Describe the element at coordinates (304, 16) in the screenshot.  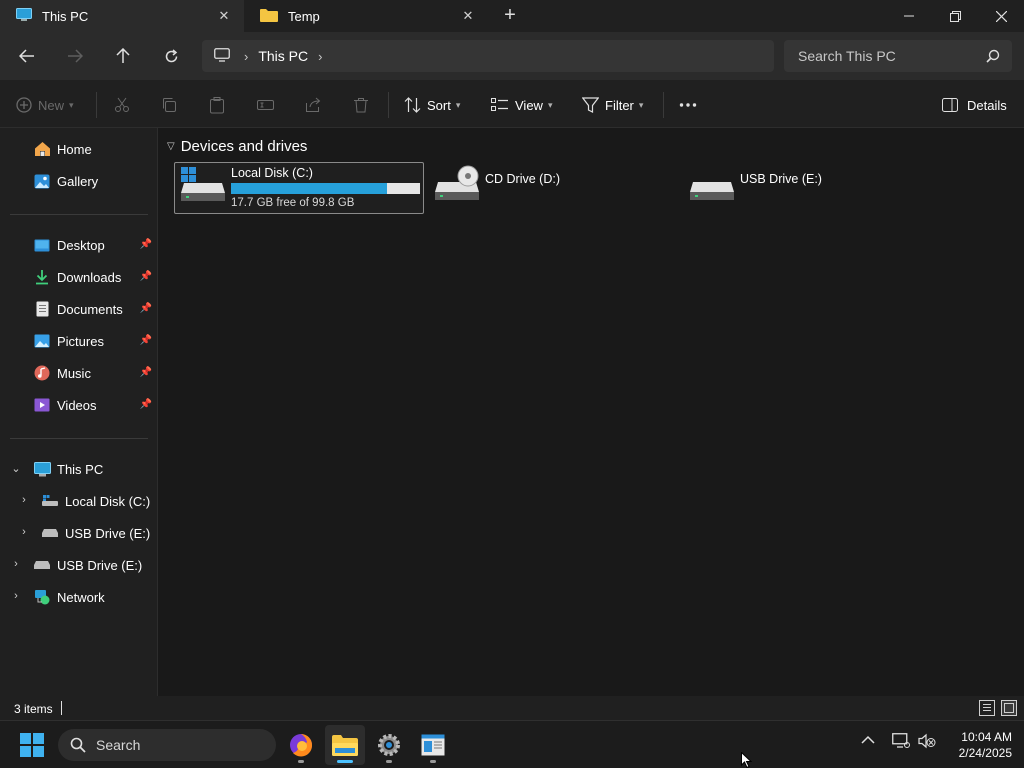
I see `tab-label: Temp` at that location.